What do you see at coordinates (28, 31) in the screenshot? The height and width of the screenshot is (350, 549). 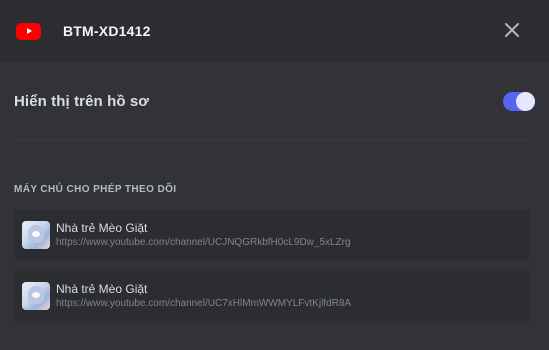 I see `youtube-icon` at bounding box center [28, 31].